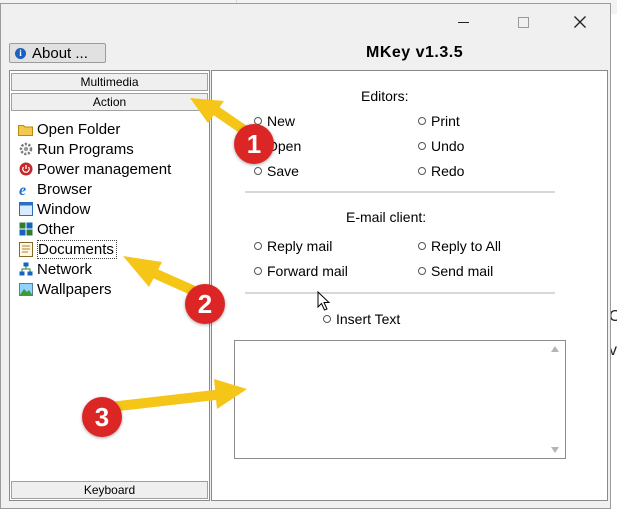 The height and width of the screenshot is (509, 617). I want to click on wallpaper-icon, so click(25, 289).